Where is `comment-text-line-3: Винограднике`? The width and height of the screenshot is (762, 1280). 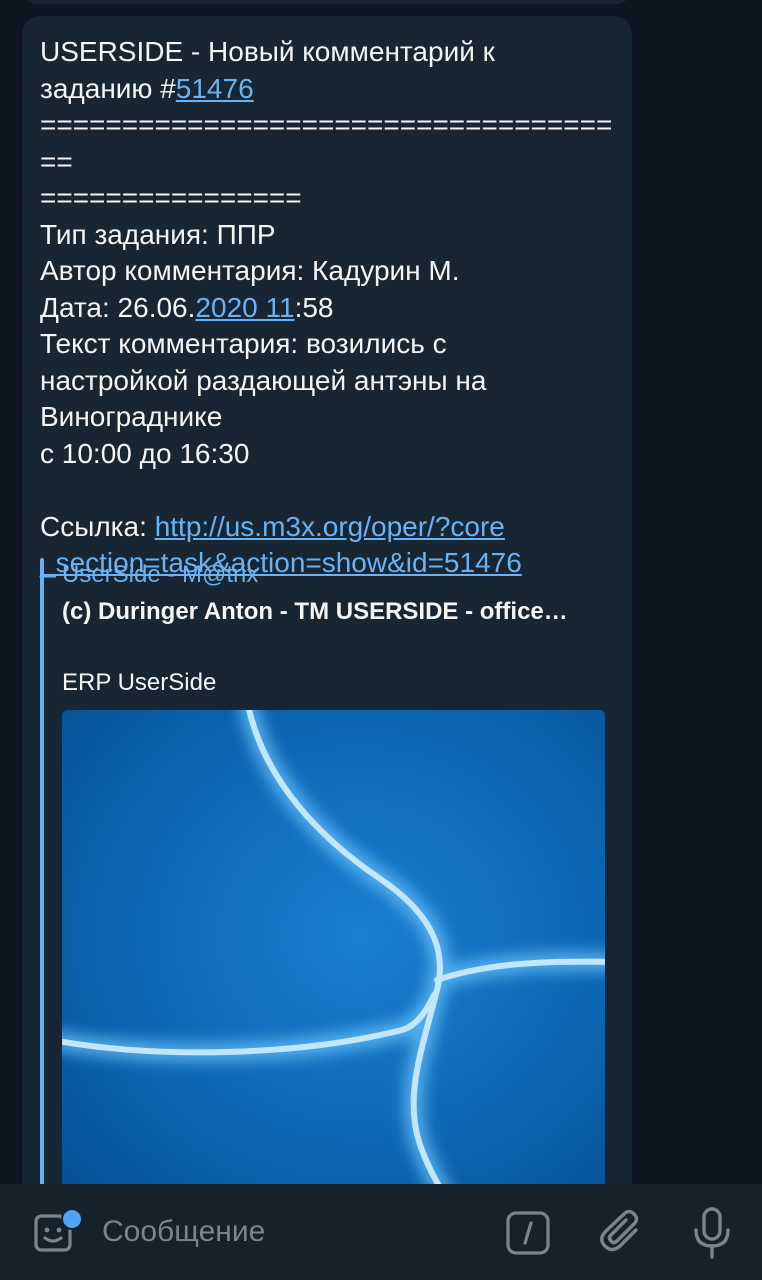
comment-text-line-3: Винограднике is located at coordinates (131, 416).